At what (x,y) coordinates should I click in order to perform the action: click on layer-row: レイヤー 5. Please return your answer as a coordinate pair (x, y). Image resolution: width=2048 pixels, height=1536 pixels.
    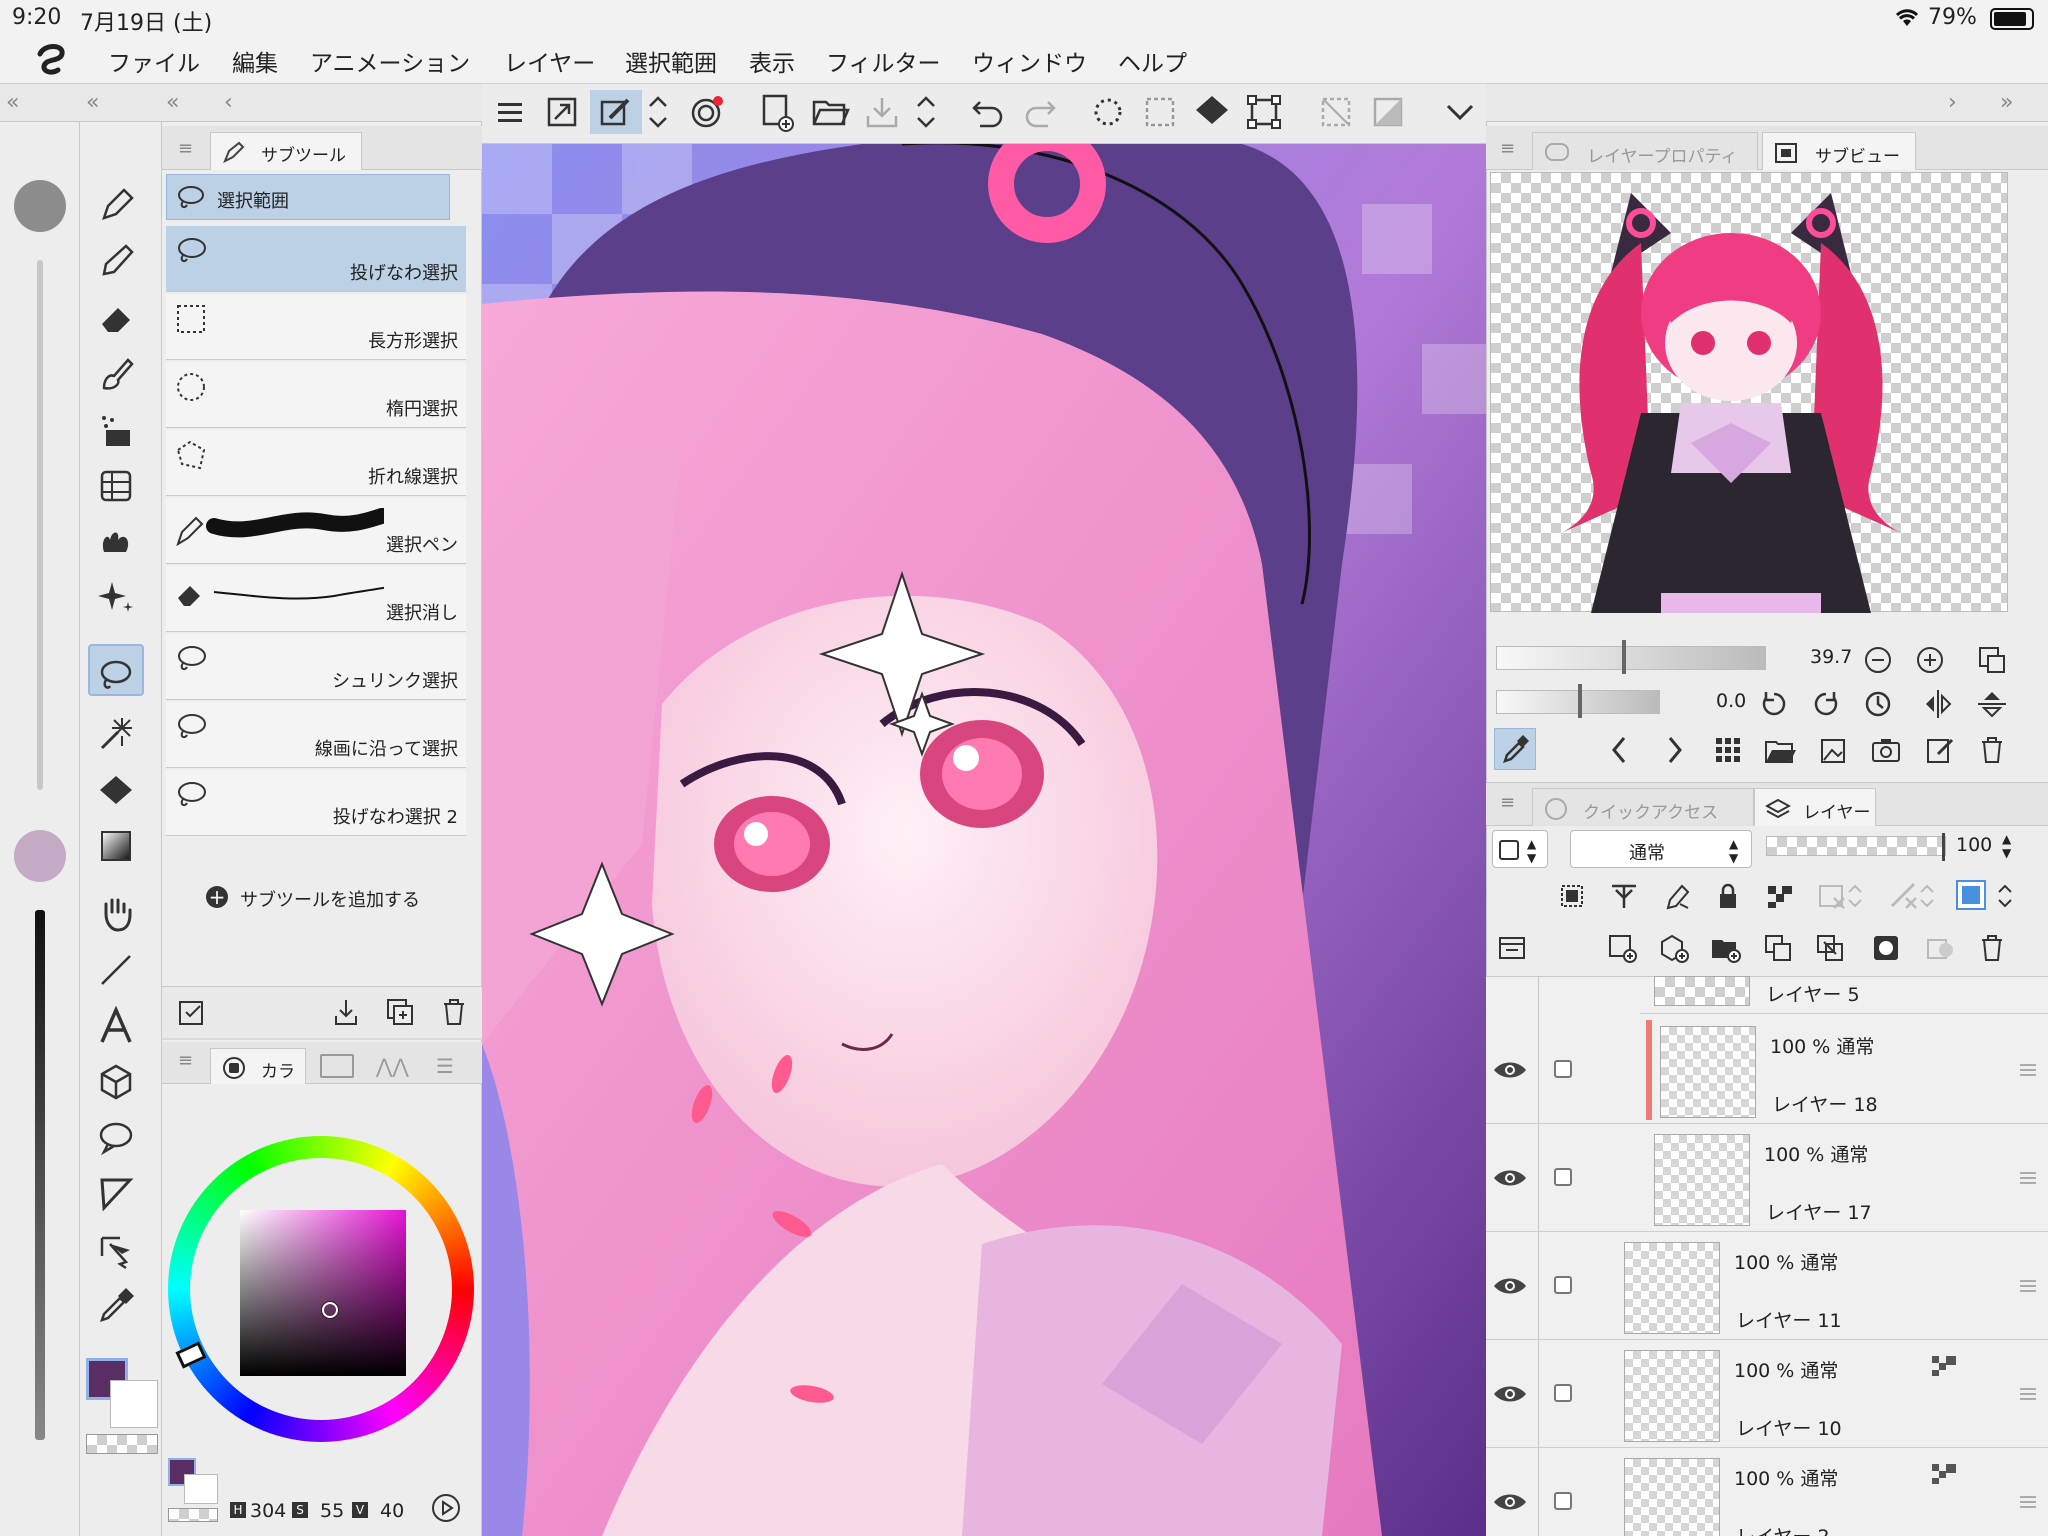
    Looking at the image, I should click on (1844, 995).